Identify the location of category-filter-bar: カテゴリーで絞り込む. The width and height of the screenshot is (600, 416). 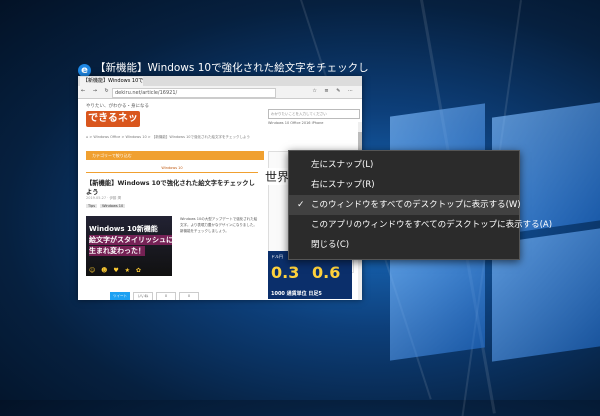
(175, 155).